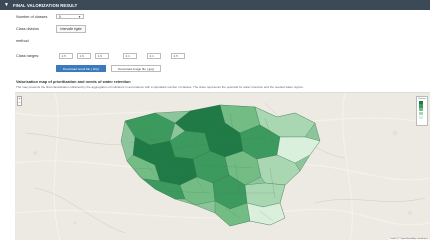  I want to click on section-header: ▼ FINAL VALORIZATION RESULT, so click(215, 5).